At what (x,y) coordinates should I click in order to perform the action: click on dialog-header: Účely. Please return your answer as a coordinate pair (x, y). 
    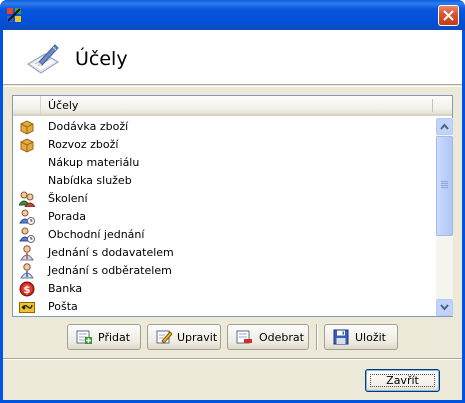
    Looking at the image, I should click on (232, 57).